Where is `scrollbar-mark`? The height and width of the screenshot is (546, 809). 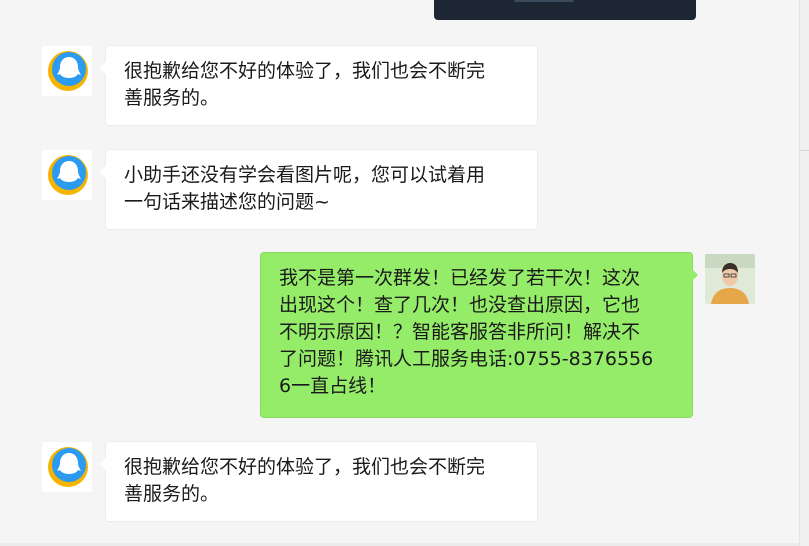 scrollbar-mark is located at coordinates (804, 150).